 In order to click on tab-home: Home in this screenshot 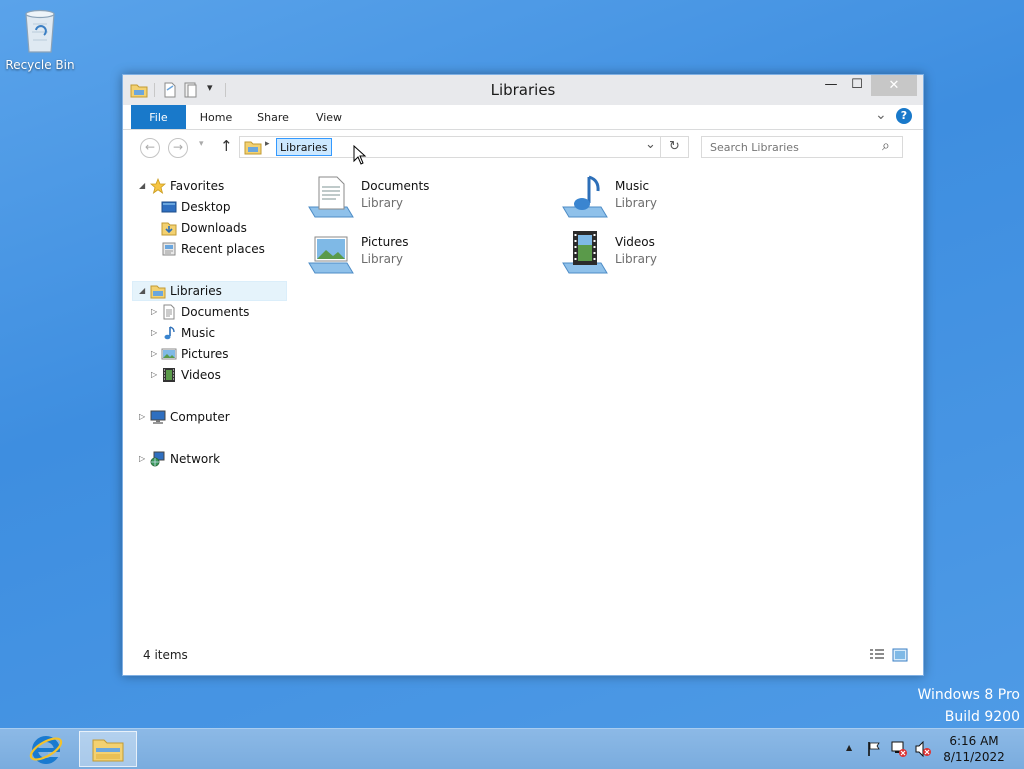, I will do `click(216, 117)`.